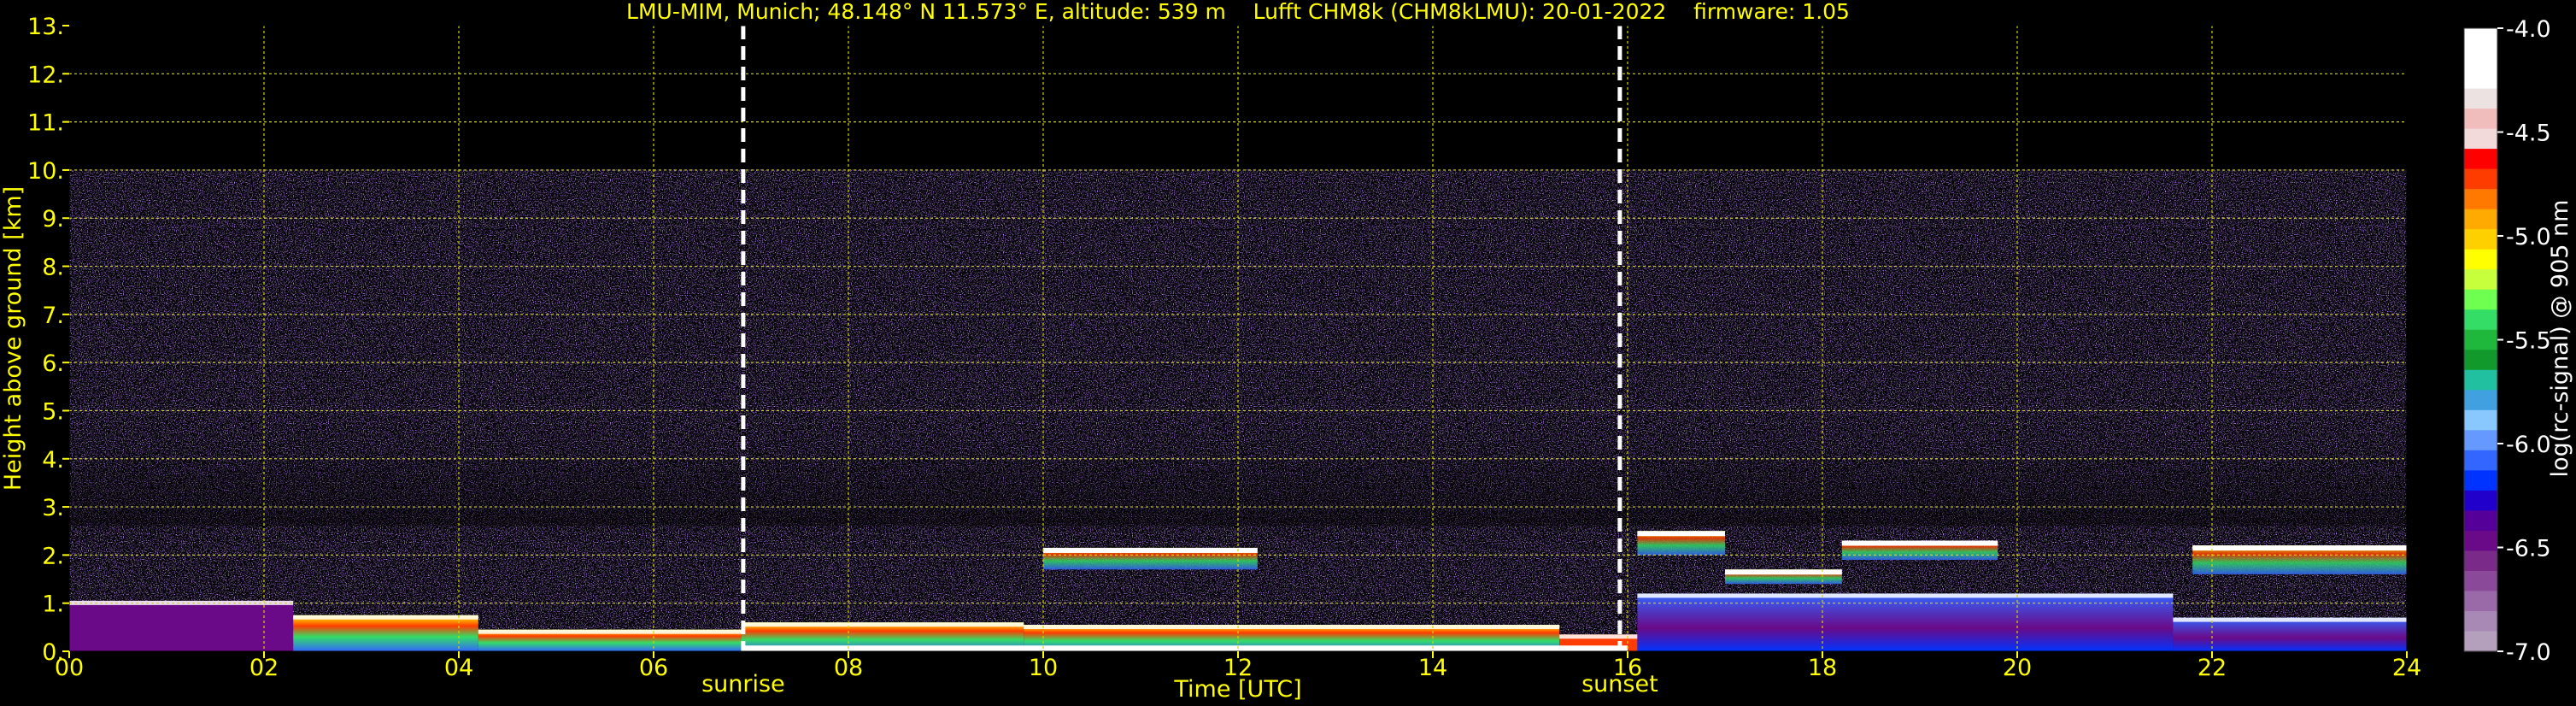 Image resolution: width=2576 pixels, height=706 pixels. What do you see at coordinates (53, 268) in the screenshot?
I see `y-tick-label: 8.` at bounding box center [53, 268].